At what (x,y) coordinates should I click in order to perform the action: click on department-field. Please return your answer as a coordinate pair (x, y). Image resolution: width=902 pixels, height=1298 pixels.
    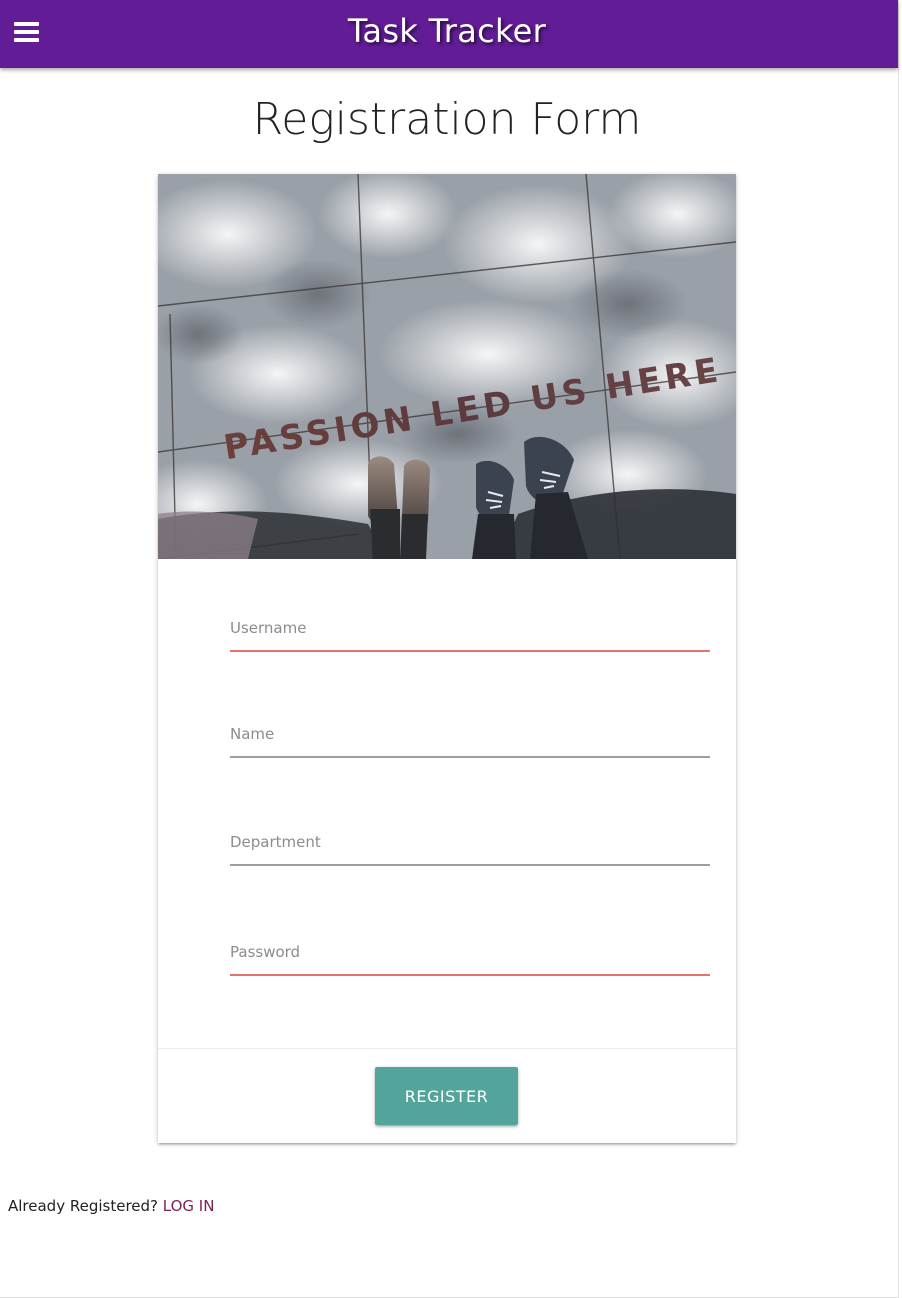
    Looking at the image, I should click on (470, 844).